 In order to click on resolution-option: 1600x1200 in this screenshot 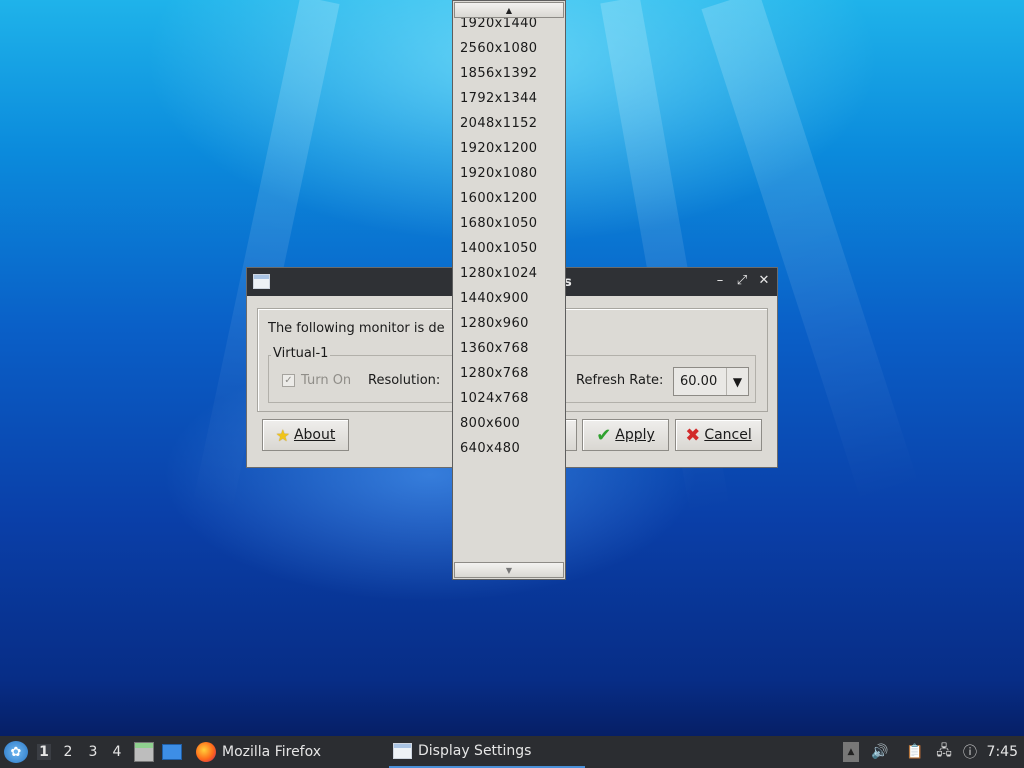, I will do `click(509, 198)`.